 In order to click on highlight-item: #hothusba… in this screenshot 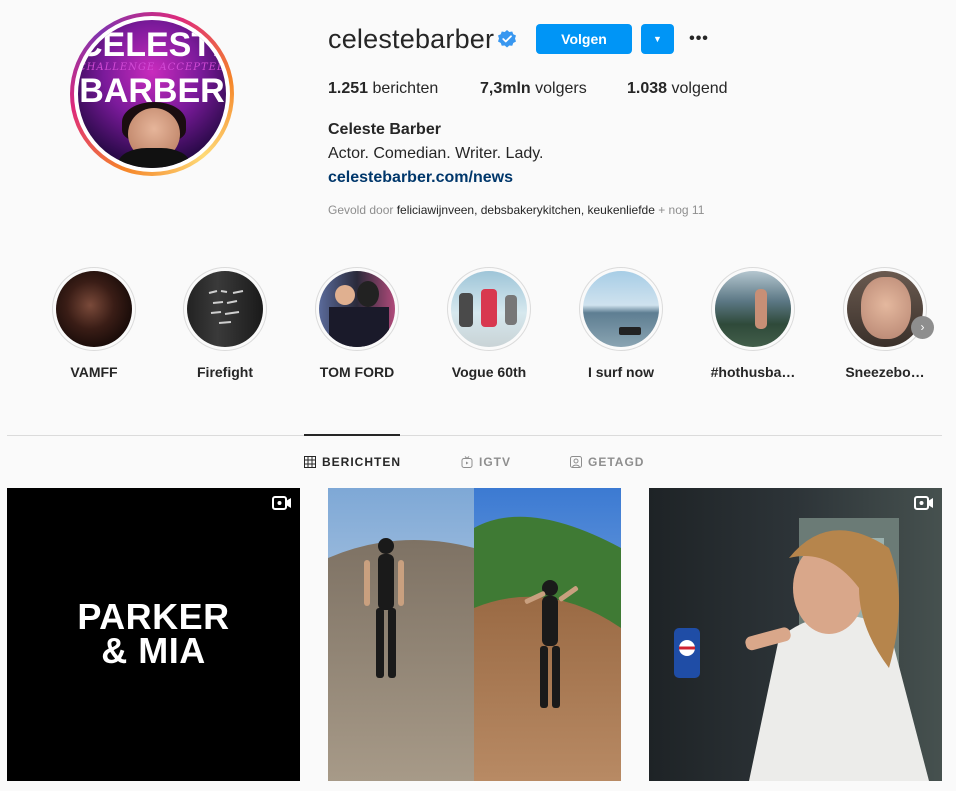, I will do `click(753, 323)`.